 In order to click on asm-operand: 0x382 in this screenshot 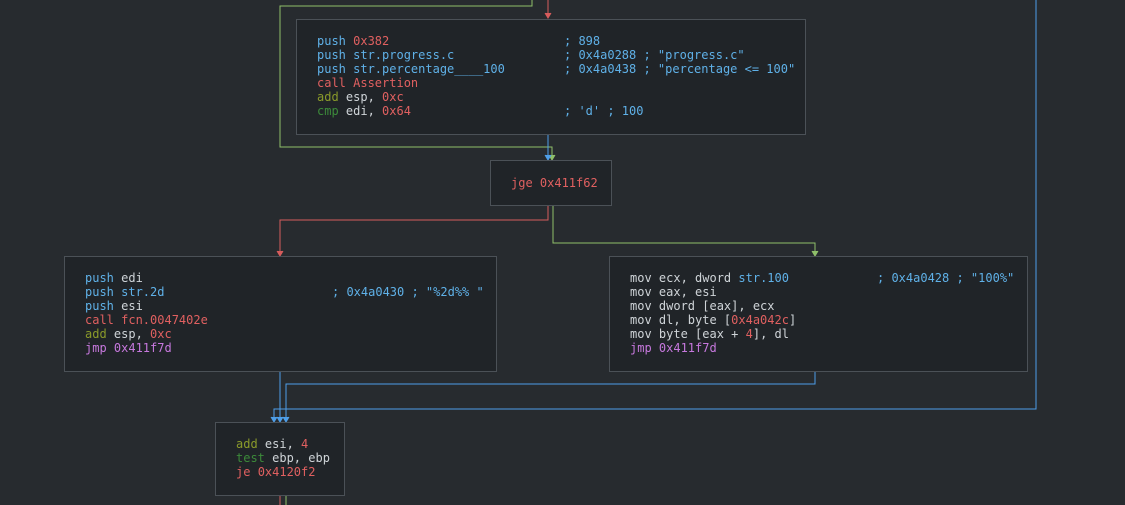, I will do `click(371, 41)`.